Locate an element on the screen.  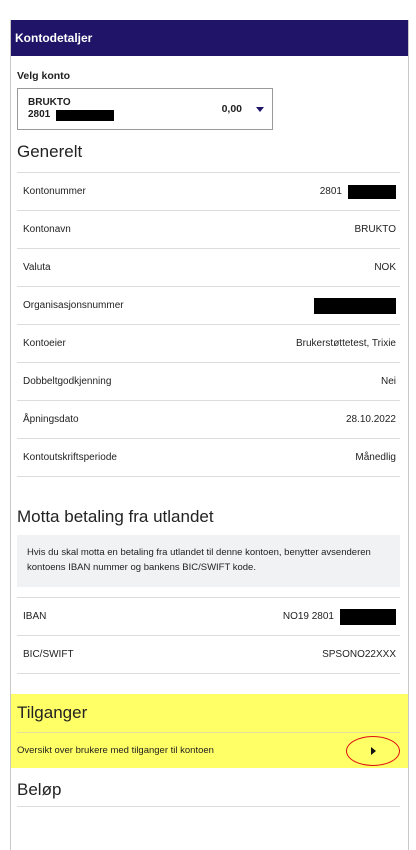
account-number: 2801 is located at coordinates (39, 114).